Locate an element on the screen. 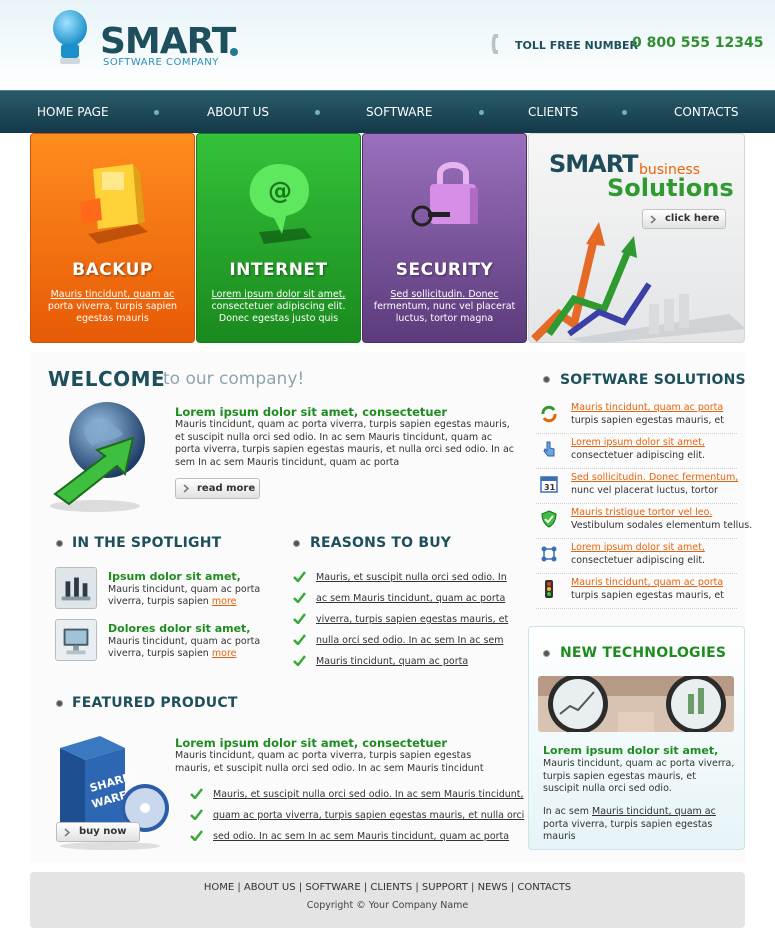  buy-now-button: buy now is located at coordinates (98, 832).